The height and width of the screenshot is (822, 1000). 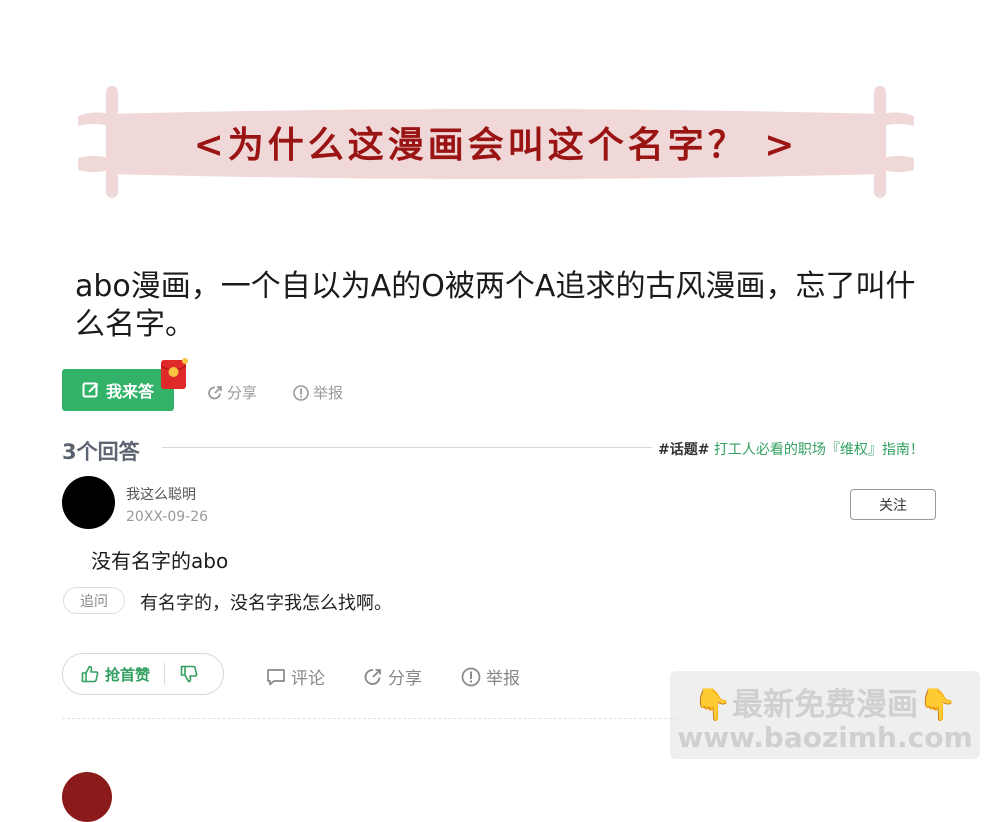 I want to click on username: 我这么聪明, so click(x=161, y=494).